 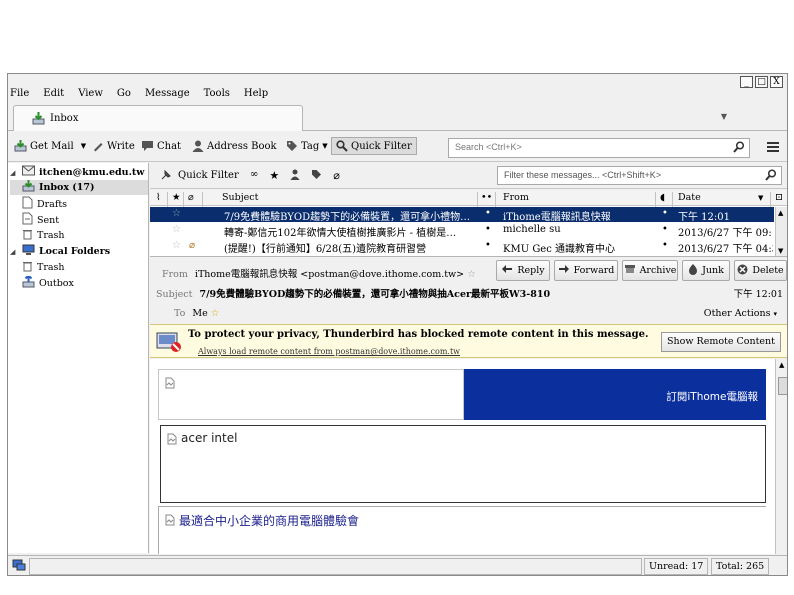 I want to click on pin-icon, so click(x=166, y=176).